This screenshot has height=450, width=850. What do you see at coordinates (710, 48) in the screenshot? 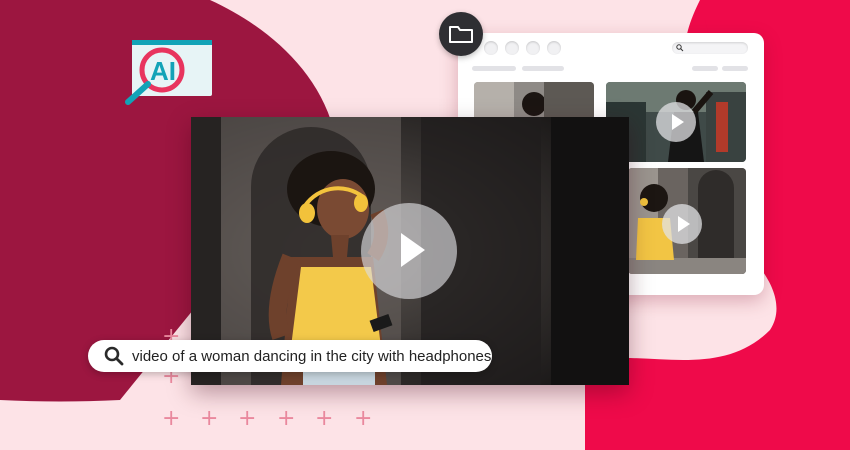
I see `browser-search-input` at bounding box center [710, 48].